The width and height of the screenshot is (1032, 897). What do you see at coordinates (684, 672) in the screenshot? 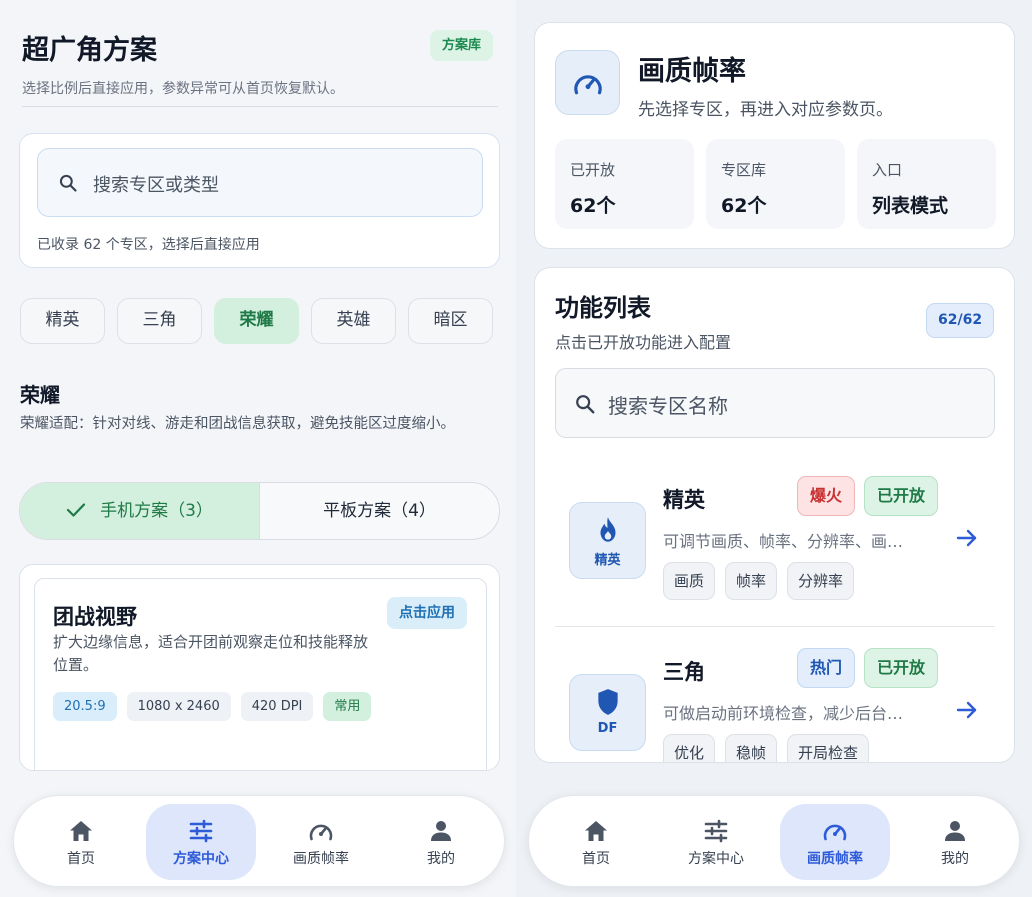
I see `zone-name: 三角` at bounding box center [684, 672].